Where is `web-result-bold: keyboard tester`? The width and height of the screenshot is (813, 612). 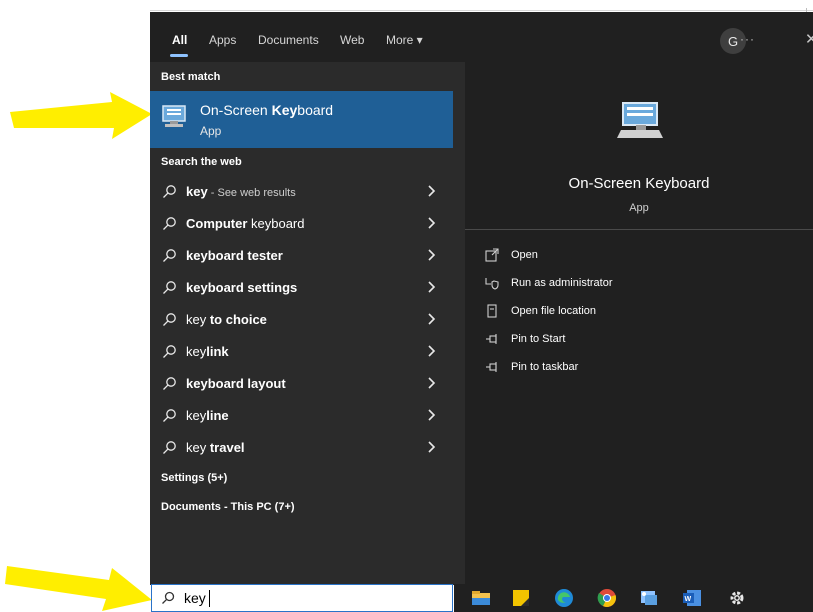
web-result-bold: keyboard tester is located at coordinates (234, 255).